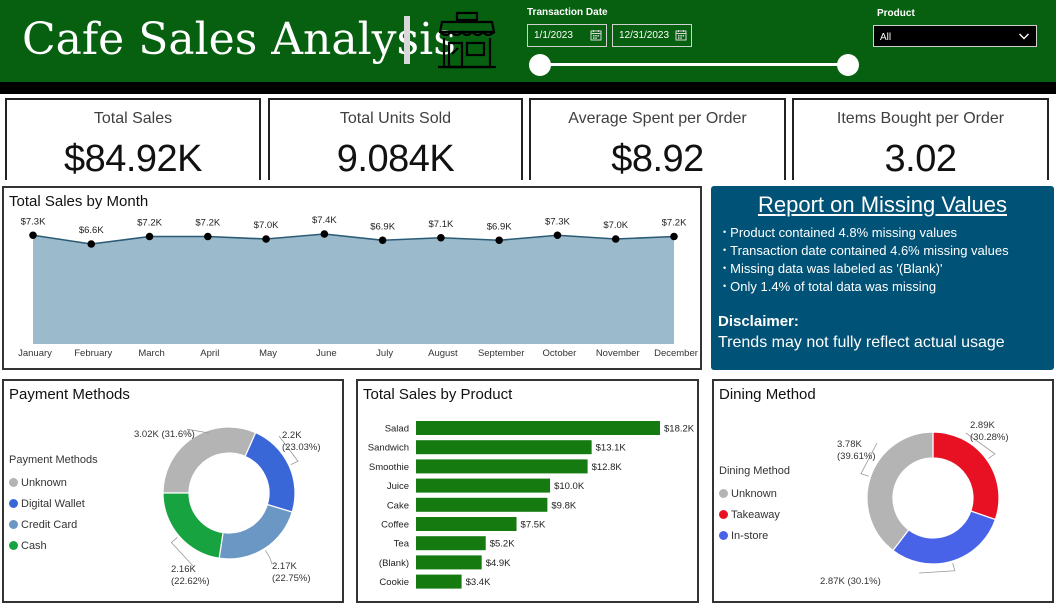  I want to click on title-divider, so click(407, 40).